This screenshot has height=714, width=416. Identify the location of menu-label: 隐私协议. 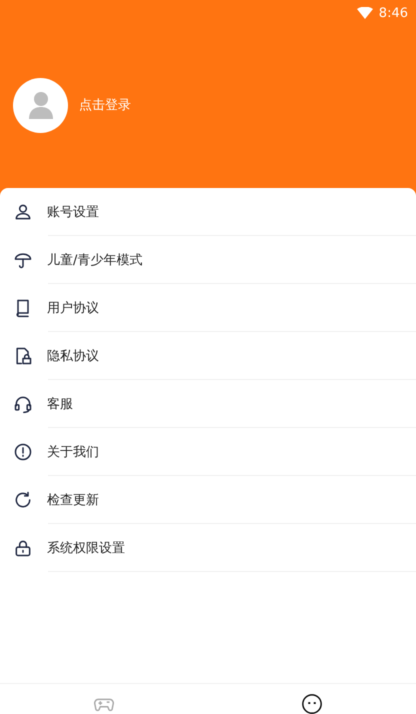
(73, 356).